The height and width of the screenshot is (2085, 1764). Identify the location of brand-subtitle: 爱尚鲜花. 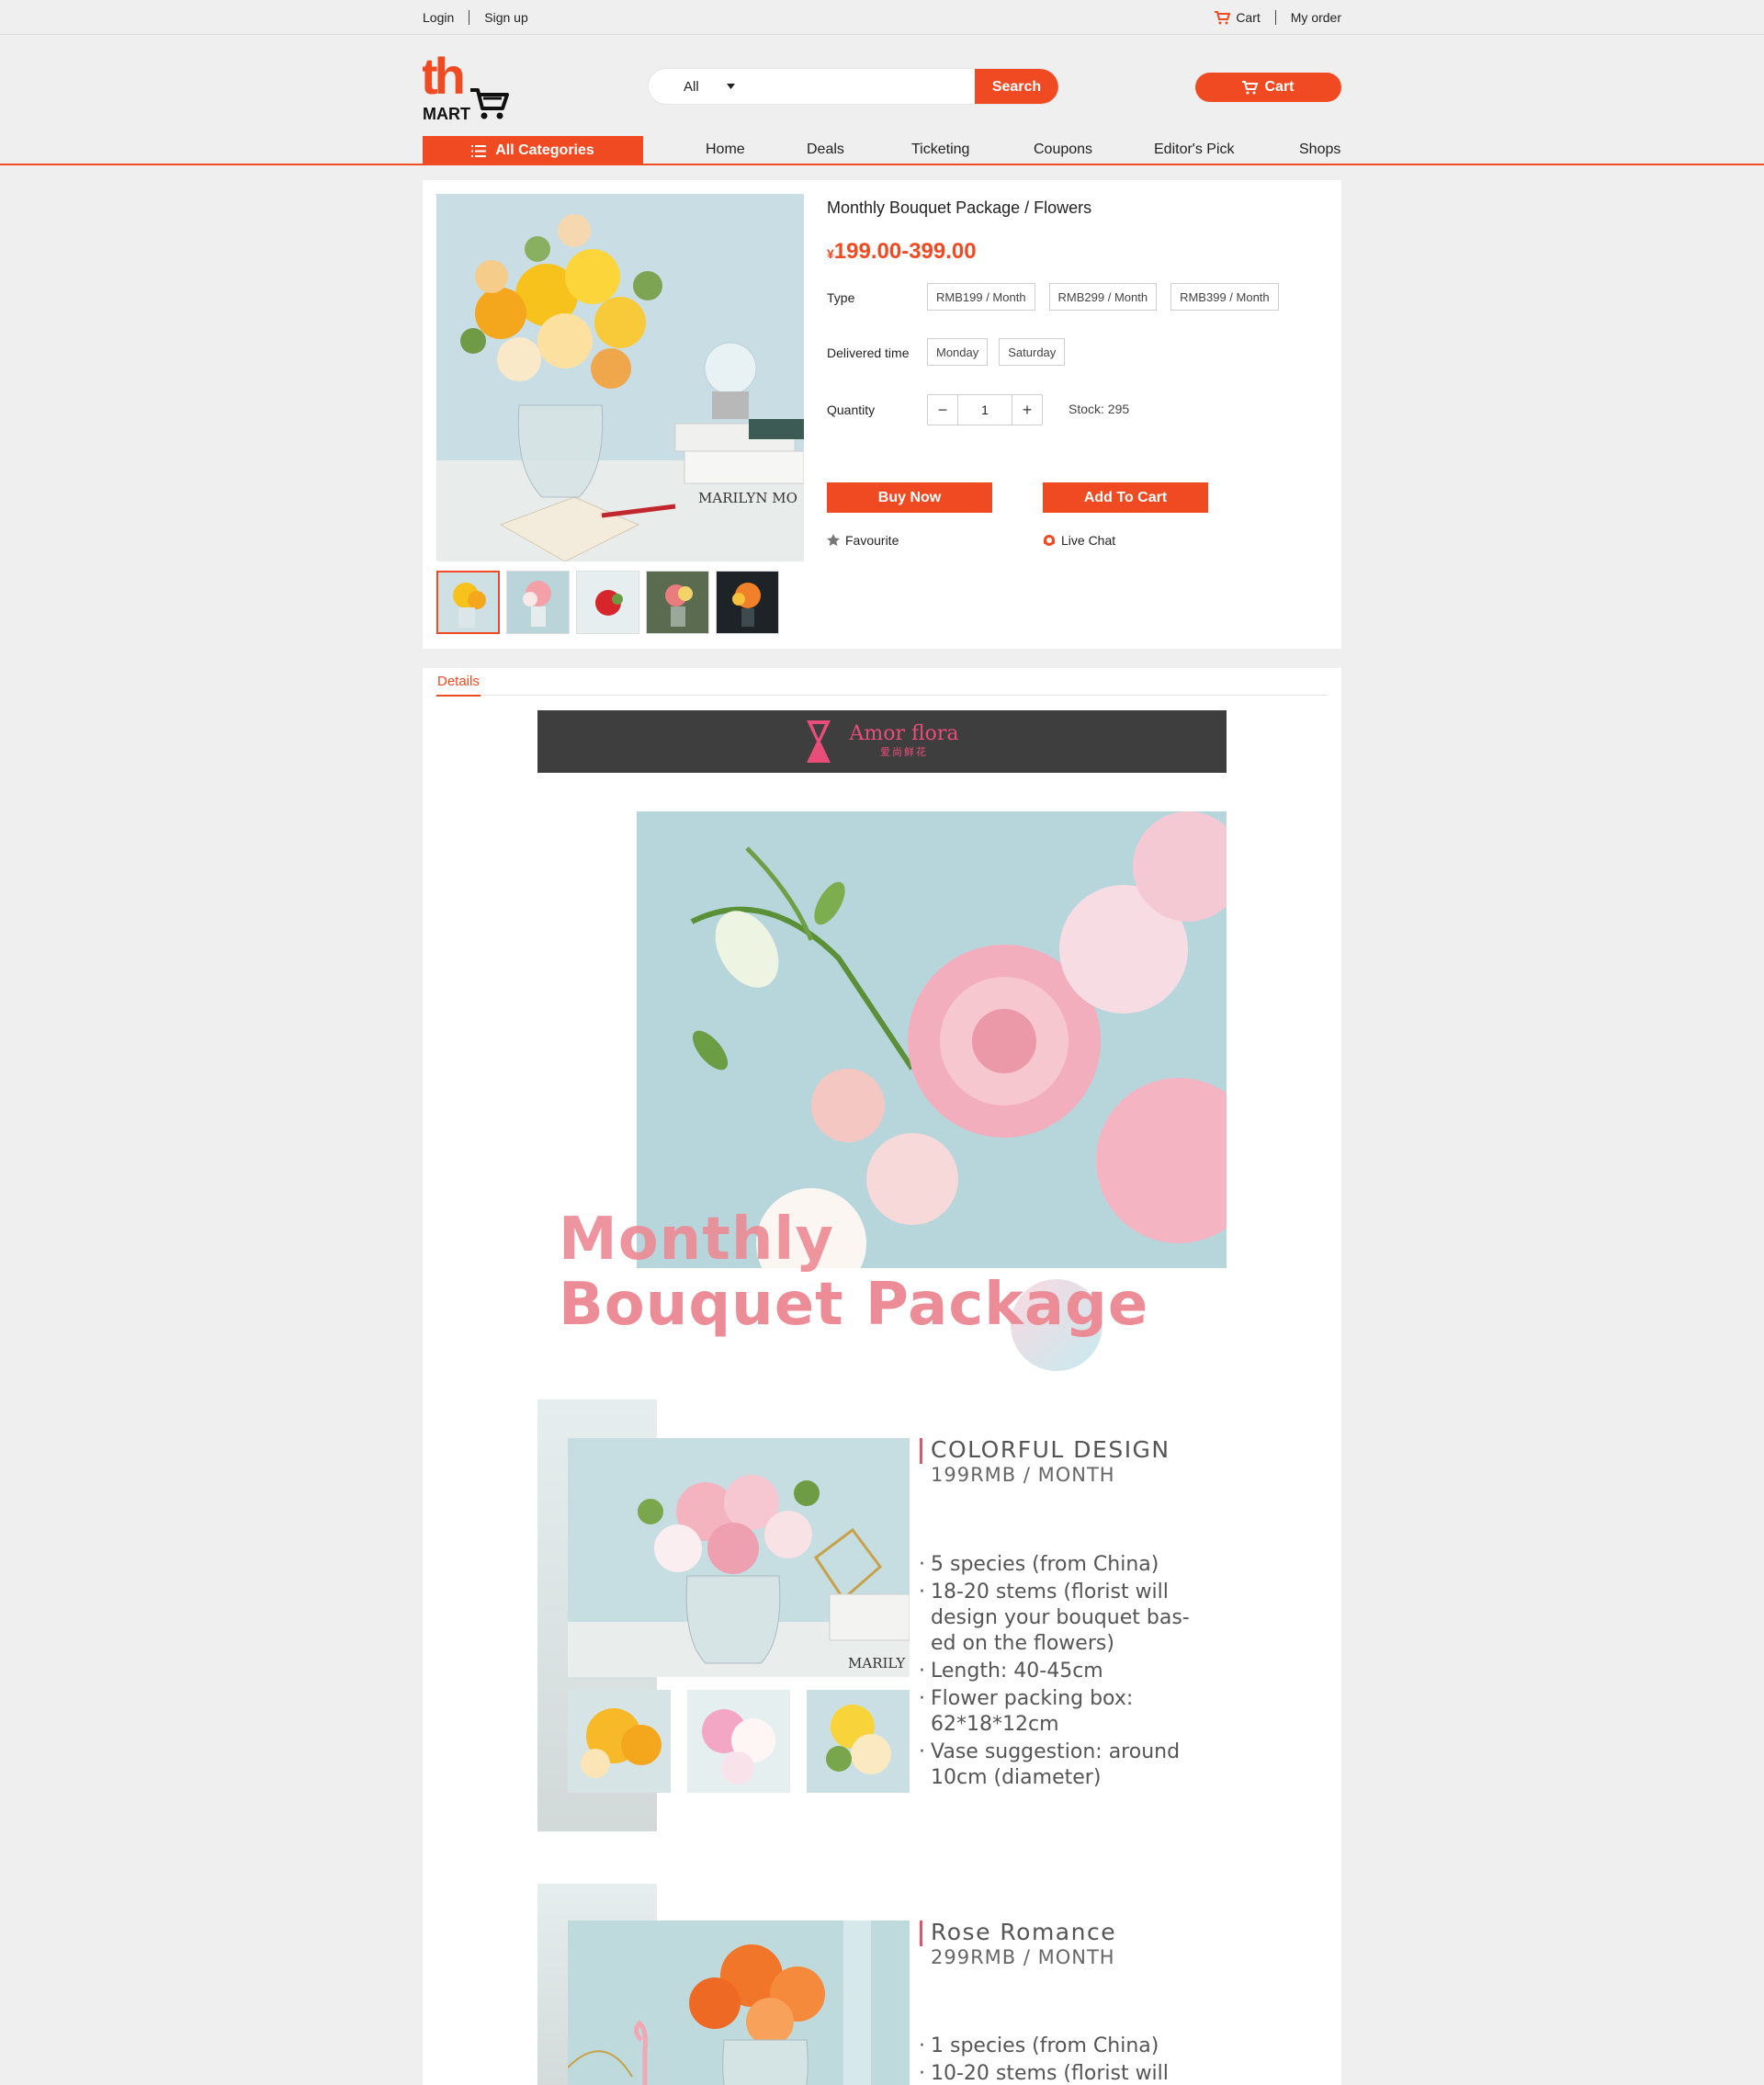
(904, 752).